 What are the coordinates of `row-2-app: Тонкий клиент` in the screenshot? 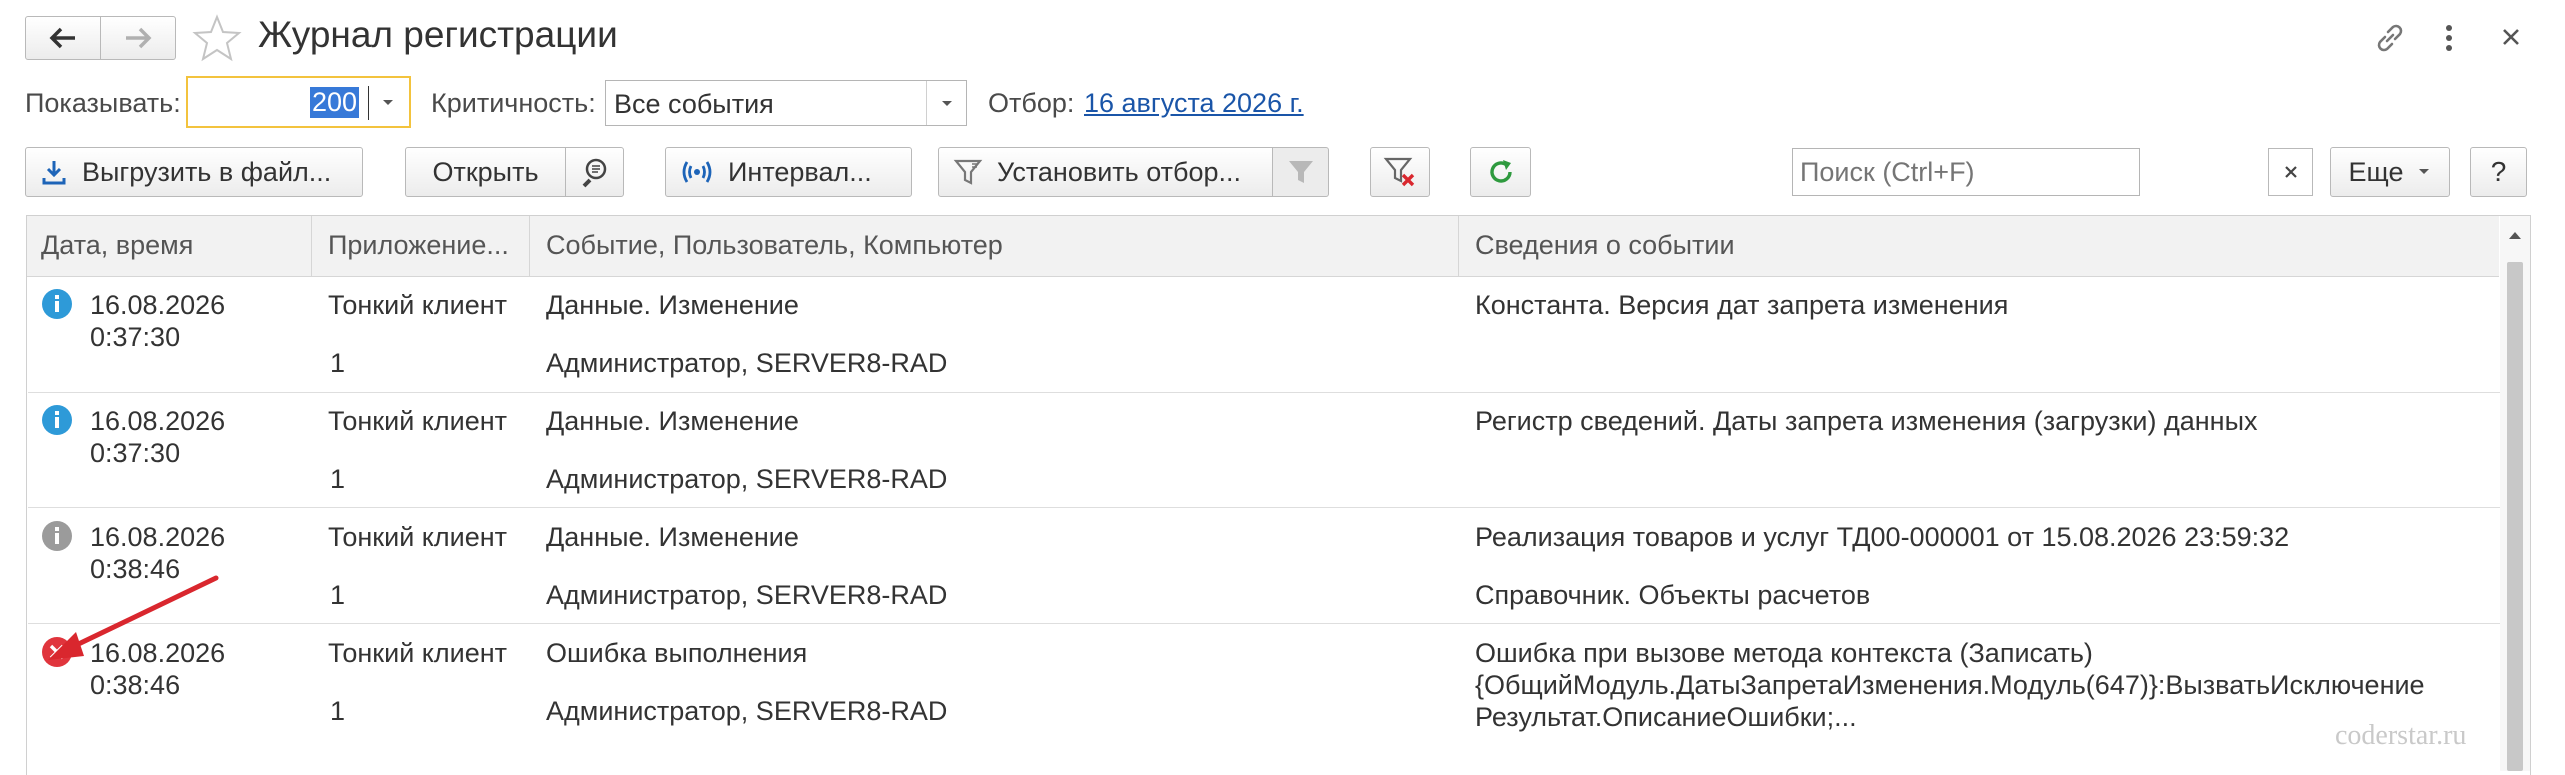 It's located at (418, 421).